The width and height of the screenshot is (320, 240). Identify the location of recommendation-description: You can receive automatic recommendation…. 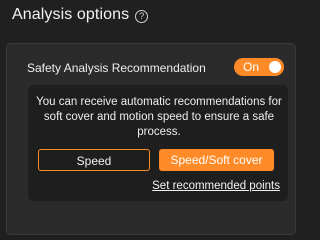
(159, 117).